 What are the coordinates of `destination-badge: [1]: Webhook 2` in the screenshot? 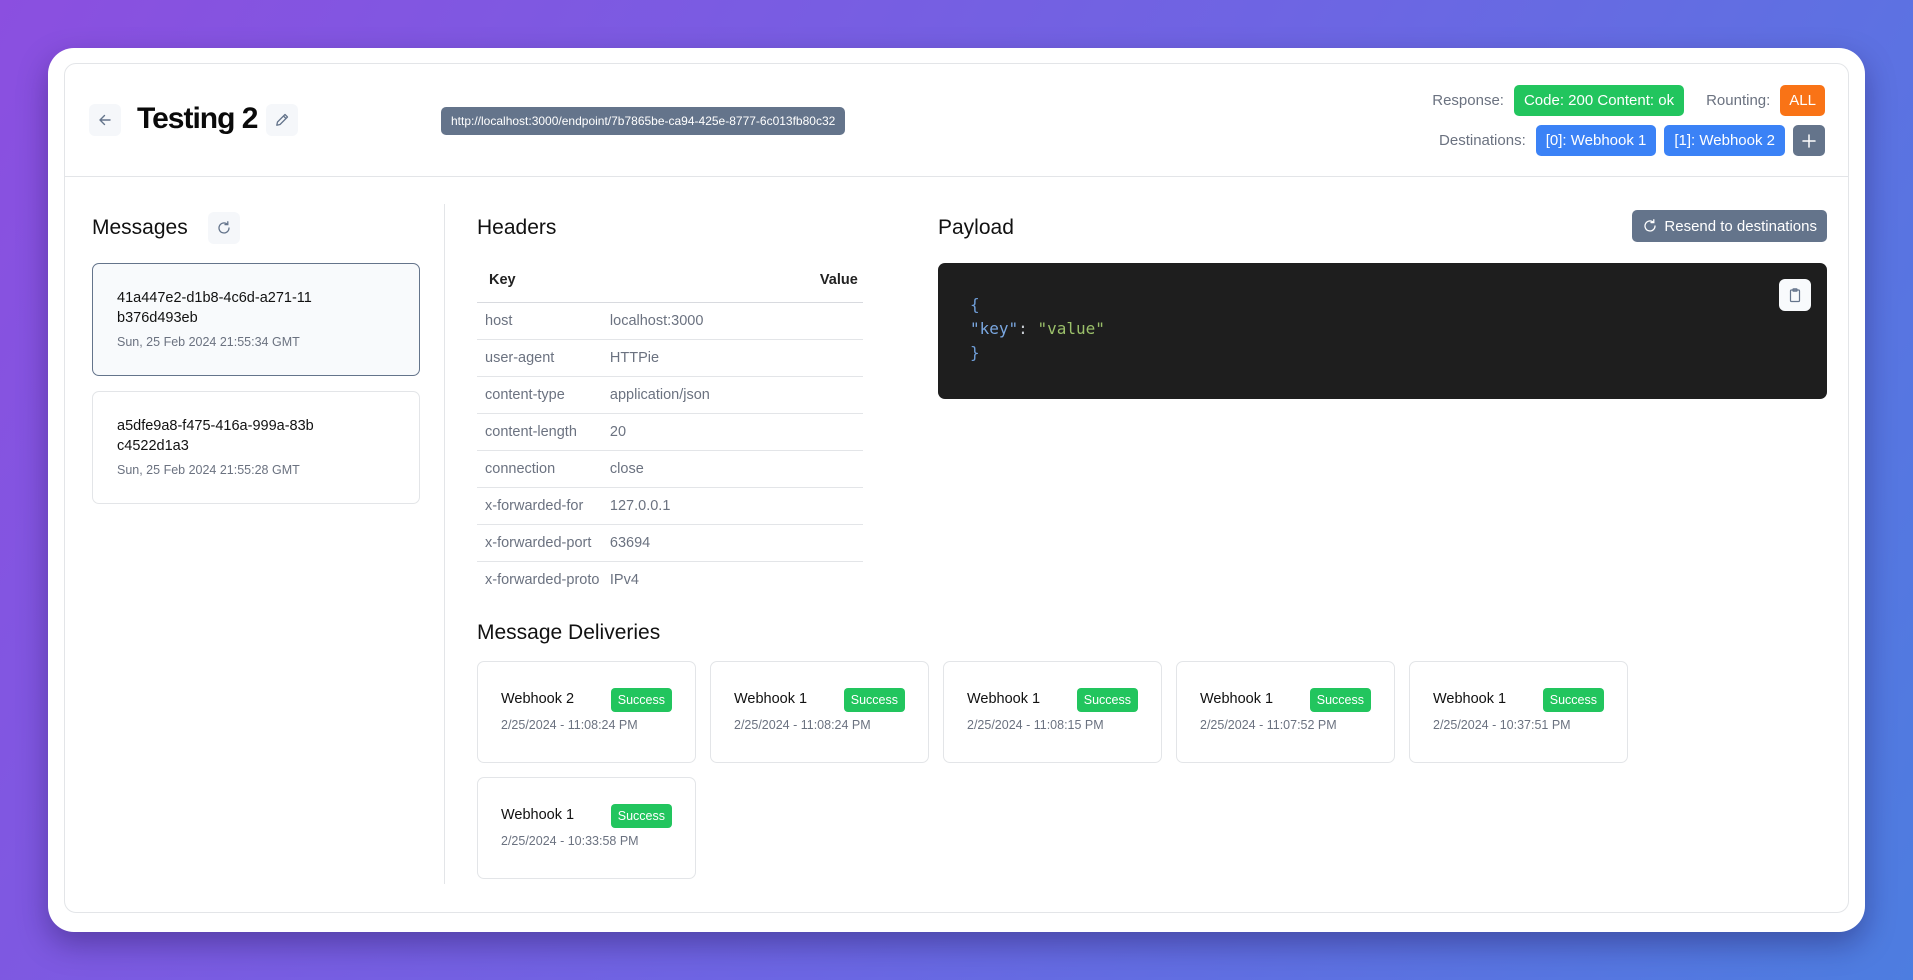 It's located at (1724, 140).